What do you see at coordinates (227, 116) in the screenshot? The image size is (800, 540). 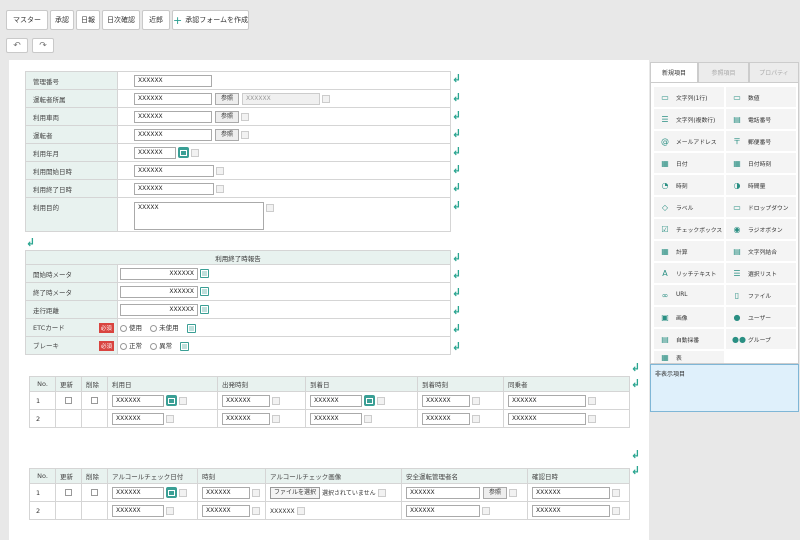 I see `vehicle-ref-button: 参照` at bounding box center [227, 116].